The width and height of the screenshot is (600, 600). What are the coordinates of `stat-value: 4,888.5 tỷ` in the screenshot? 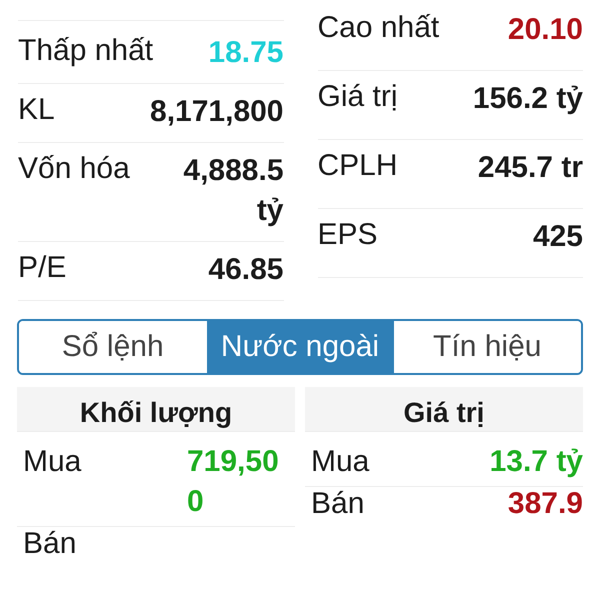 It's located at (233, 191).